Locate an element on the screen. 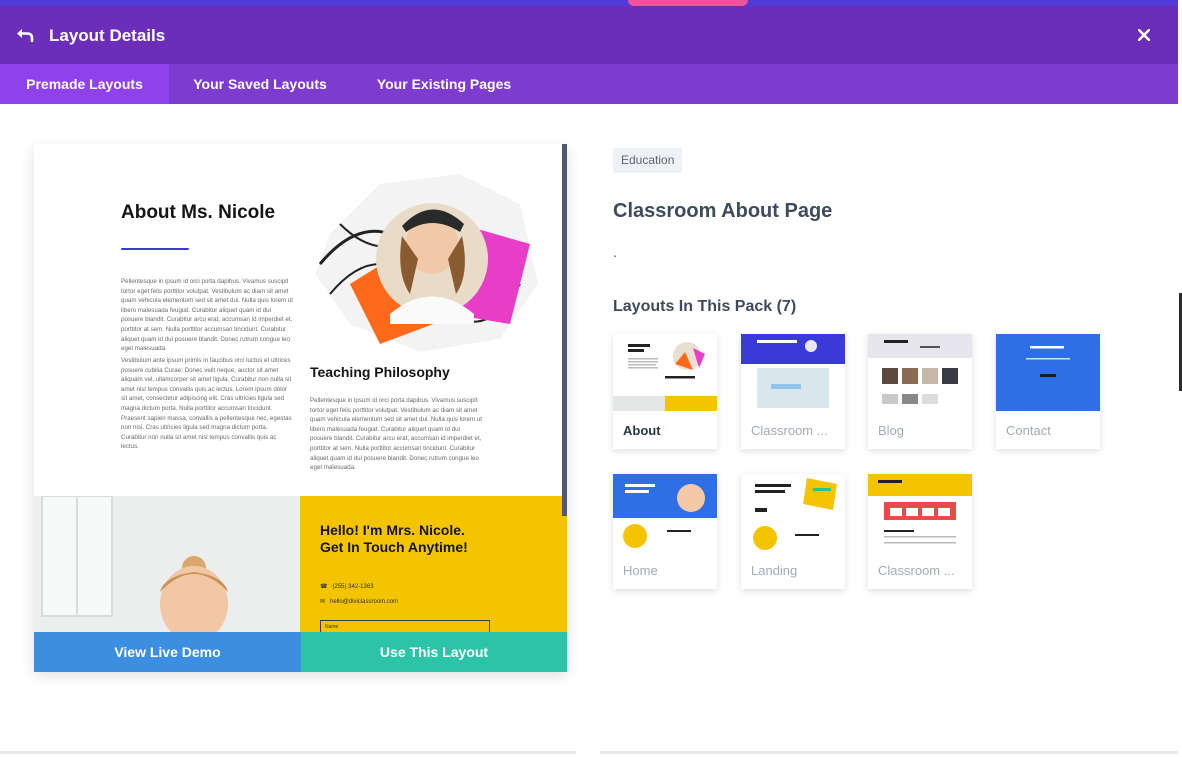 The height and width of the screenshot is (757, 1182). teacher-photo is located at coordinates (426, 263).